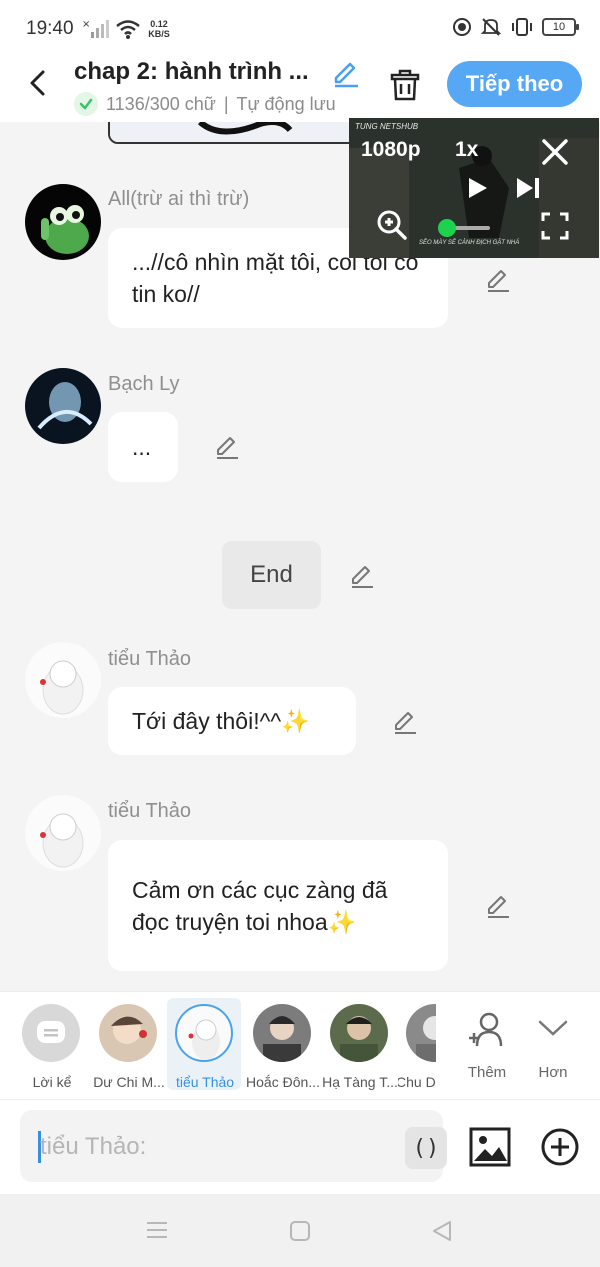 Image resolution: width=600 pixels, height=1267 pixels. What do you see at coordinates (204, 1033) in the screenshot?
I see `tieu-thao-avatar` at bounding box center [204, 1033].